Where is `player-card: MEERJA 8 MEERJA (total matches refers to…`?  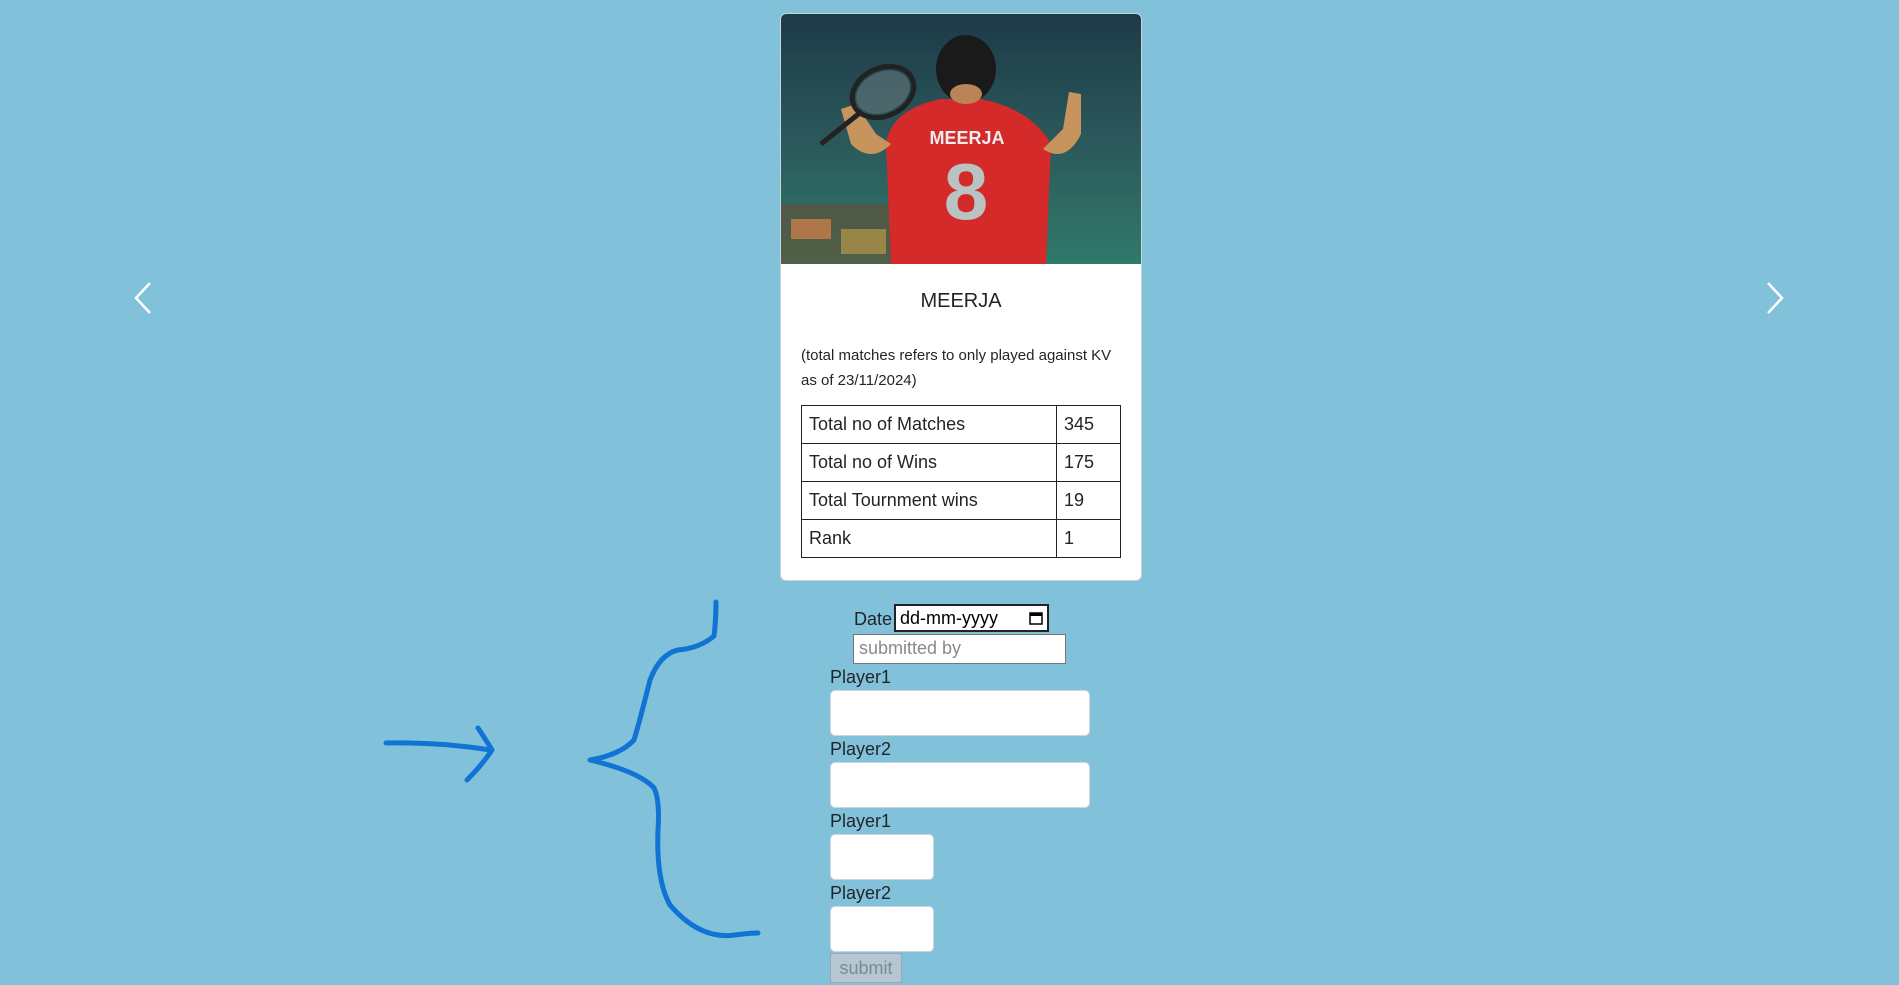
player-card: MEERJA 8 MEERJA (total matches refers to… is located at coordinates (961, 297).